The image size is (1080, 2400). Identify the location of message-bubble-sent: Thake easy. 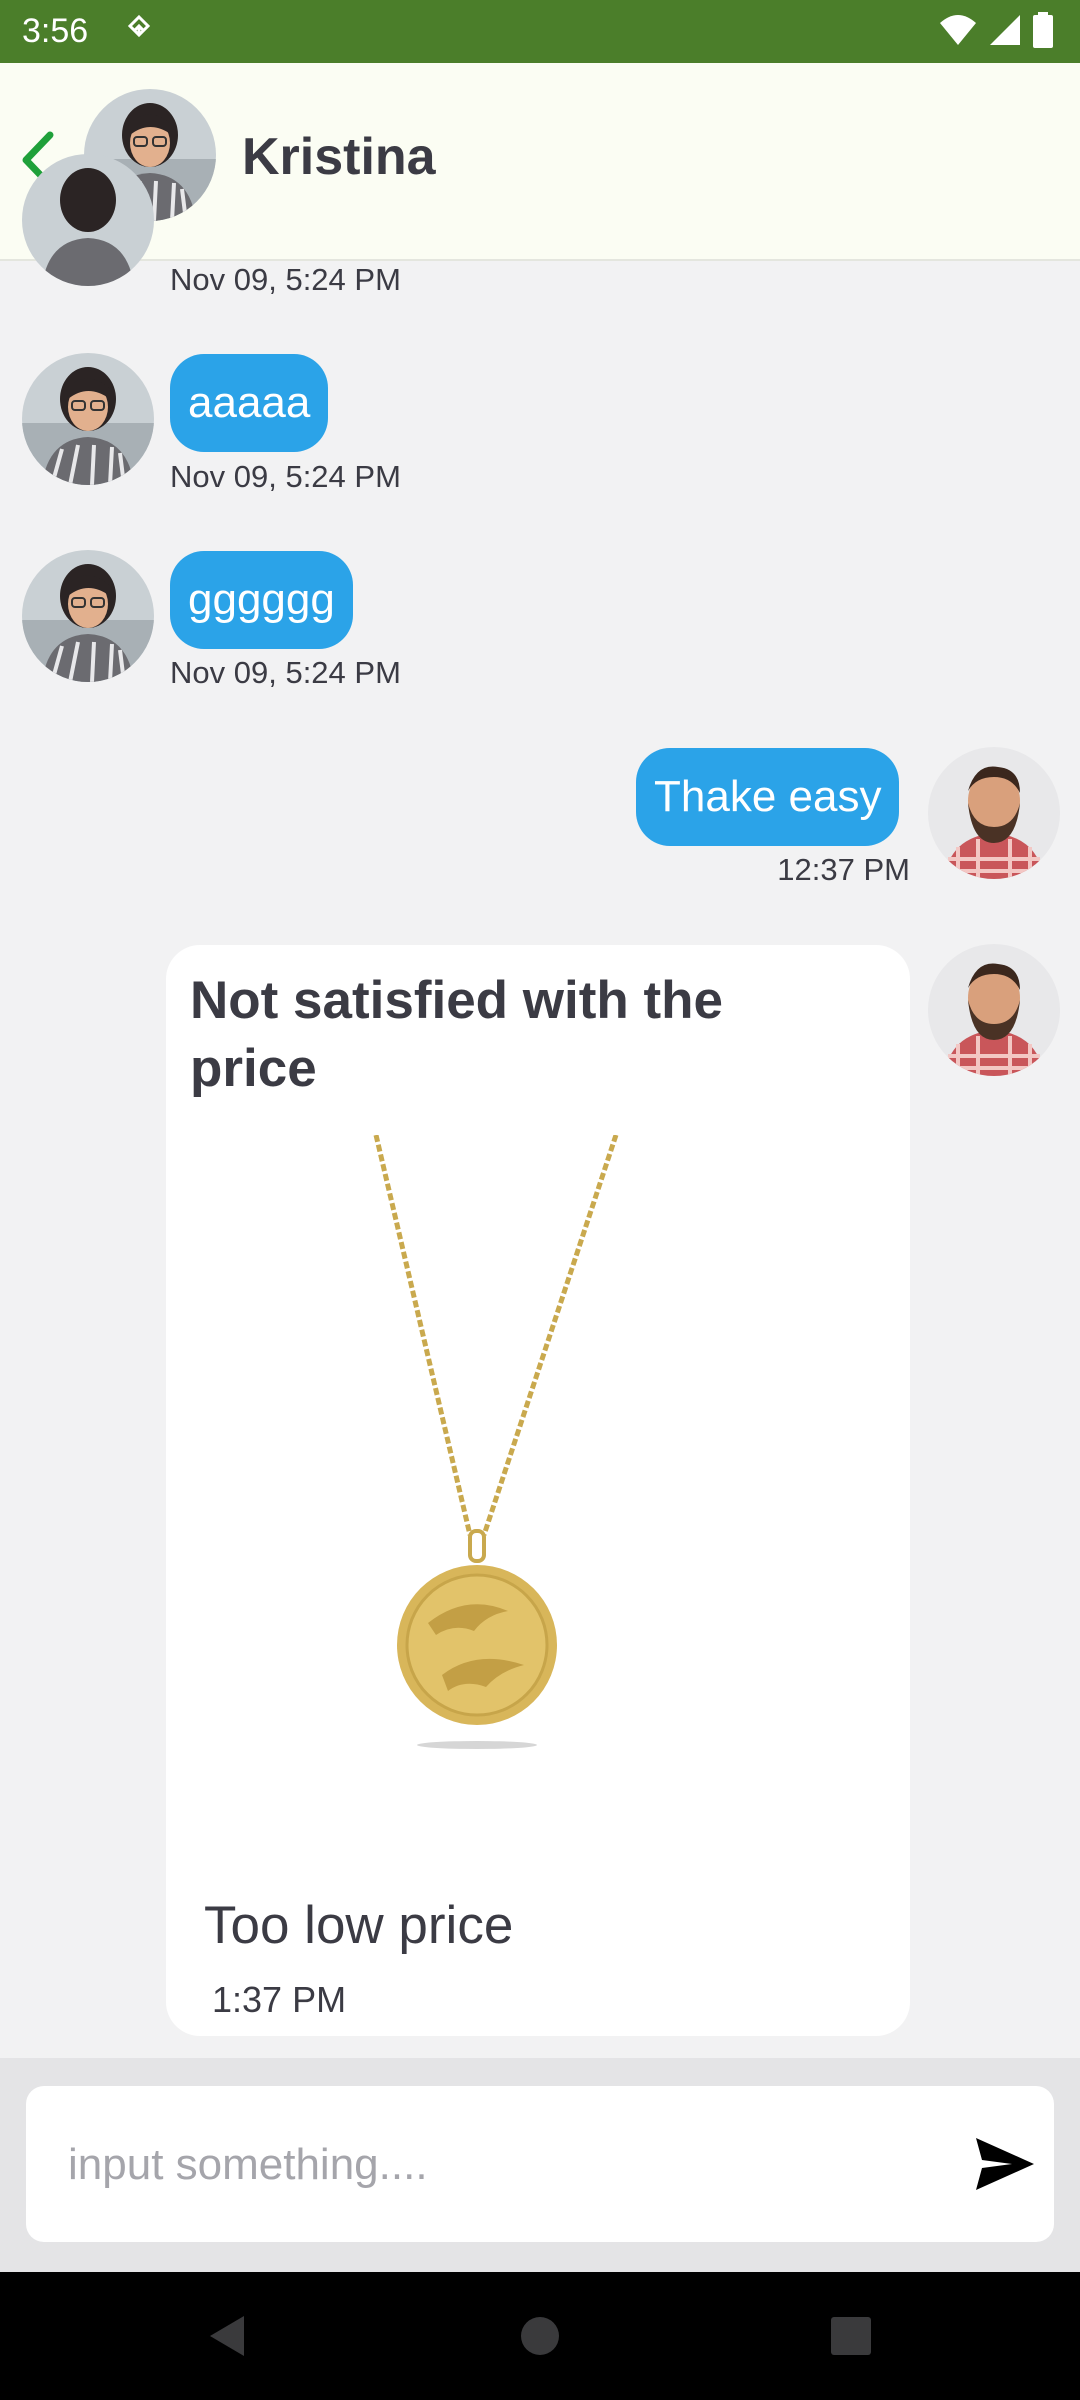
(768, 797).